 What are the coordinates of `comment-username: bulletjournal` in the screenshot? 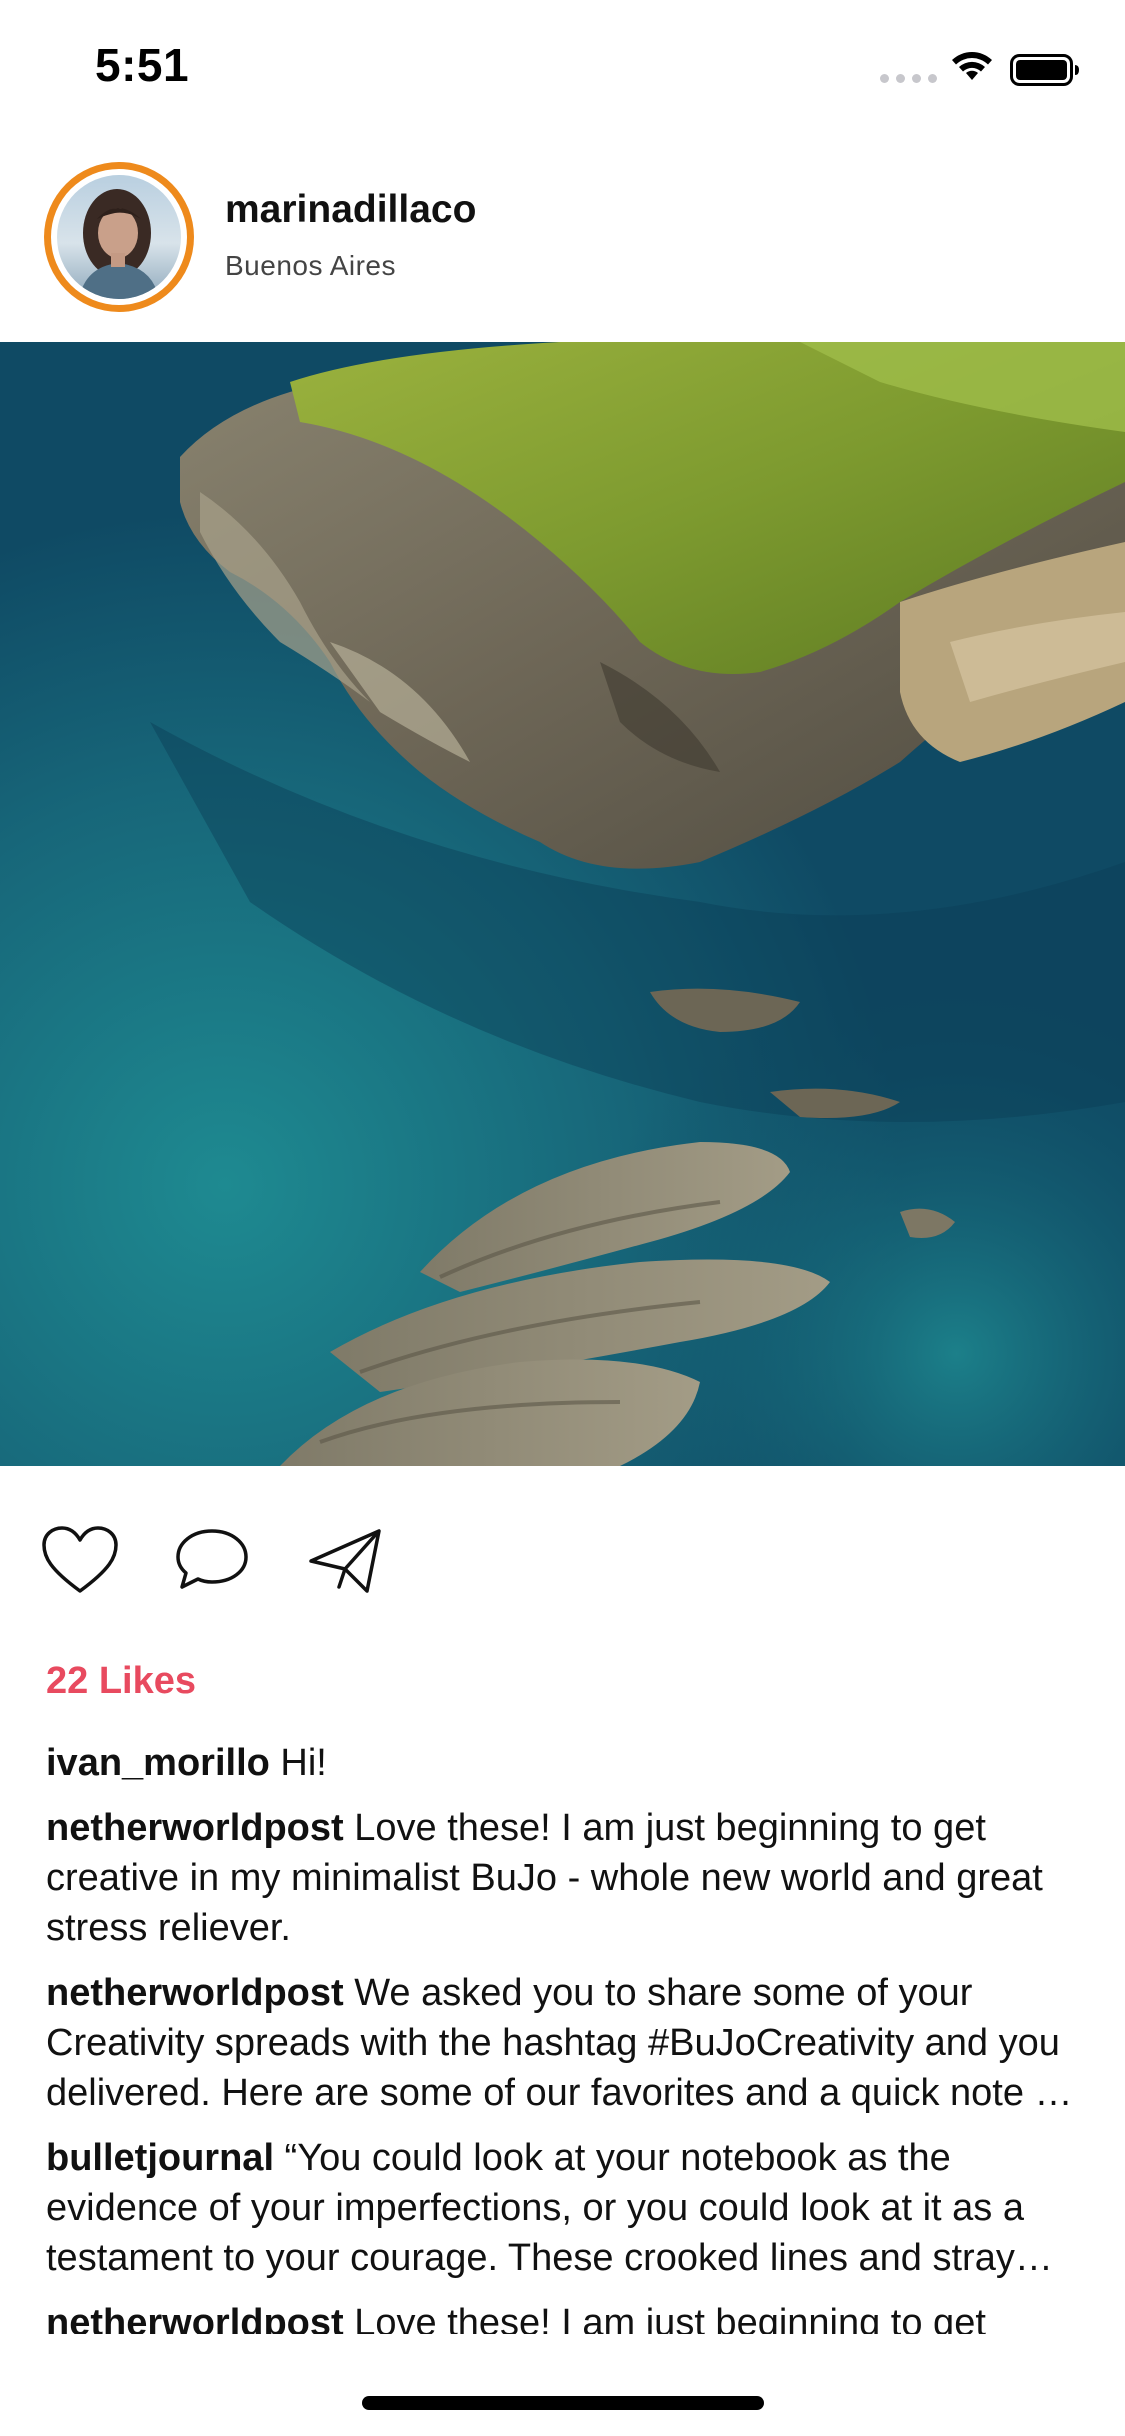 It's located at (160, 2158).